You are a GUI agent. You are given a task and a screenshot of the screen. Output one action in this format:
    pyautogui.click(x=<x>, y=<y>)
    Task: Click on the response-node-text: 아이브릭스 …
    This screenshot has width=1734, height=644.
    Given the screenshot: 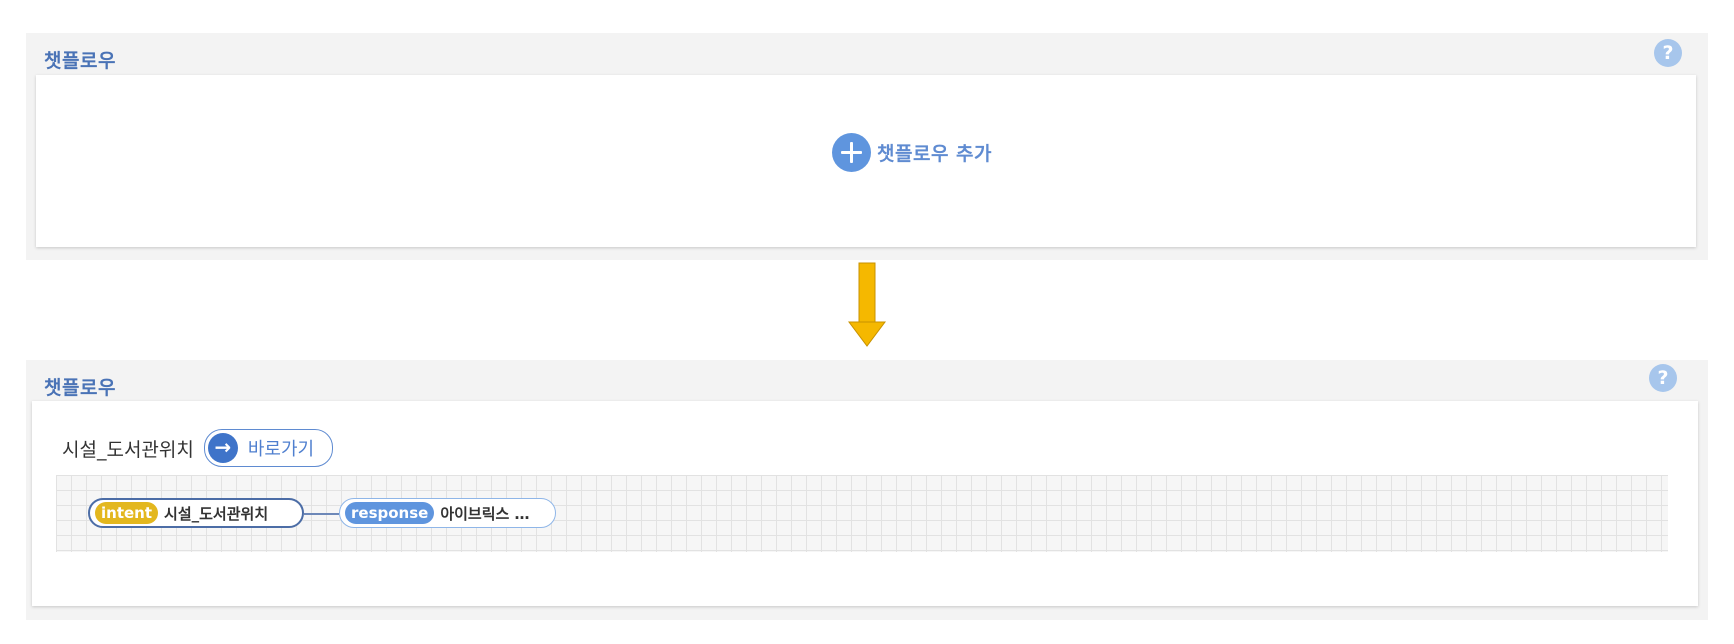 What is the action you would take?
    pyautogui.click(x=485, y=513)
    